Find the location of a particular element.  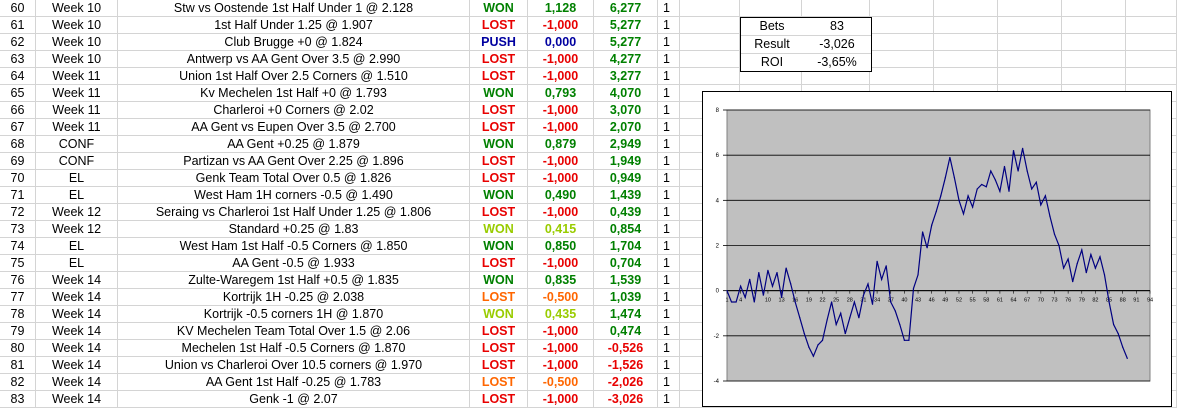

running-total-cell: 2,070 is located at coordinates (626, 127).